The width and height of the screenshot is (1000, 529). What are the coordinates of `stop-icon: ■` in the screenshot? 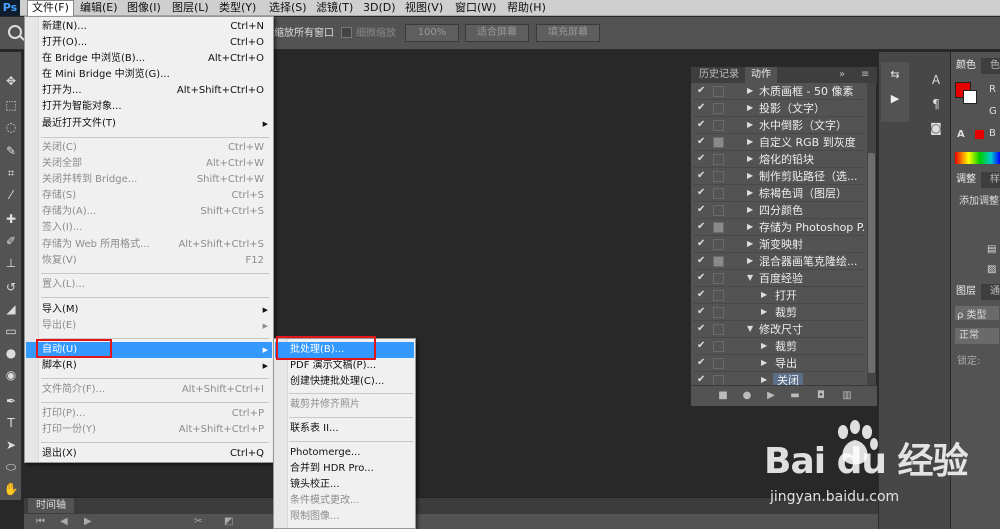 It's located at (723, 396).